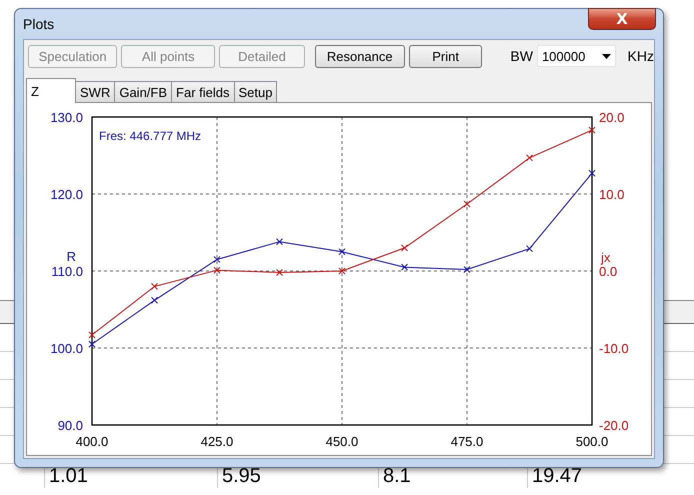 The height and width of the screenshot is (495, 694). I want to click on y-tick-label: 0.0, so click(608, 271).